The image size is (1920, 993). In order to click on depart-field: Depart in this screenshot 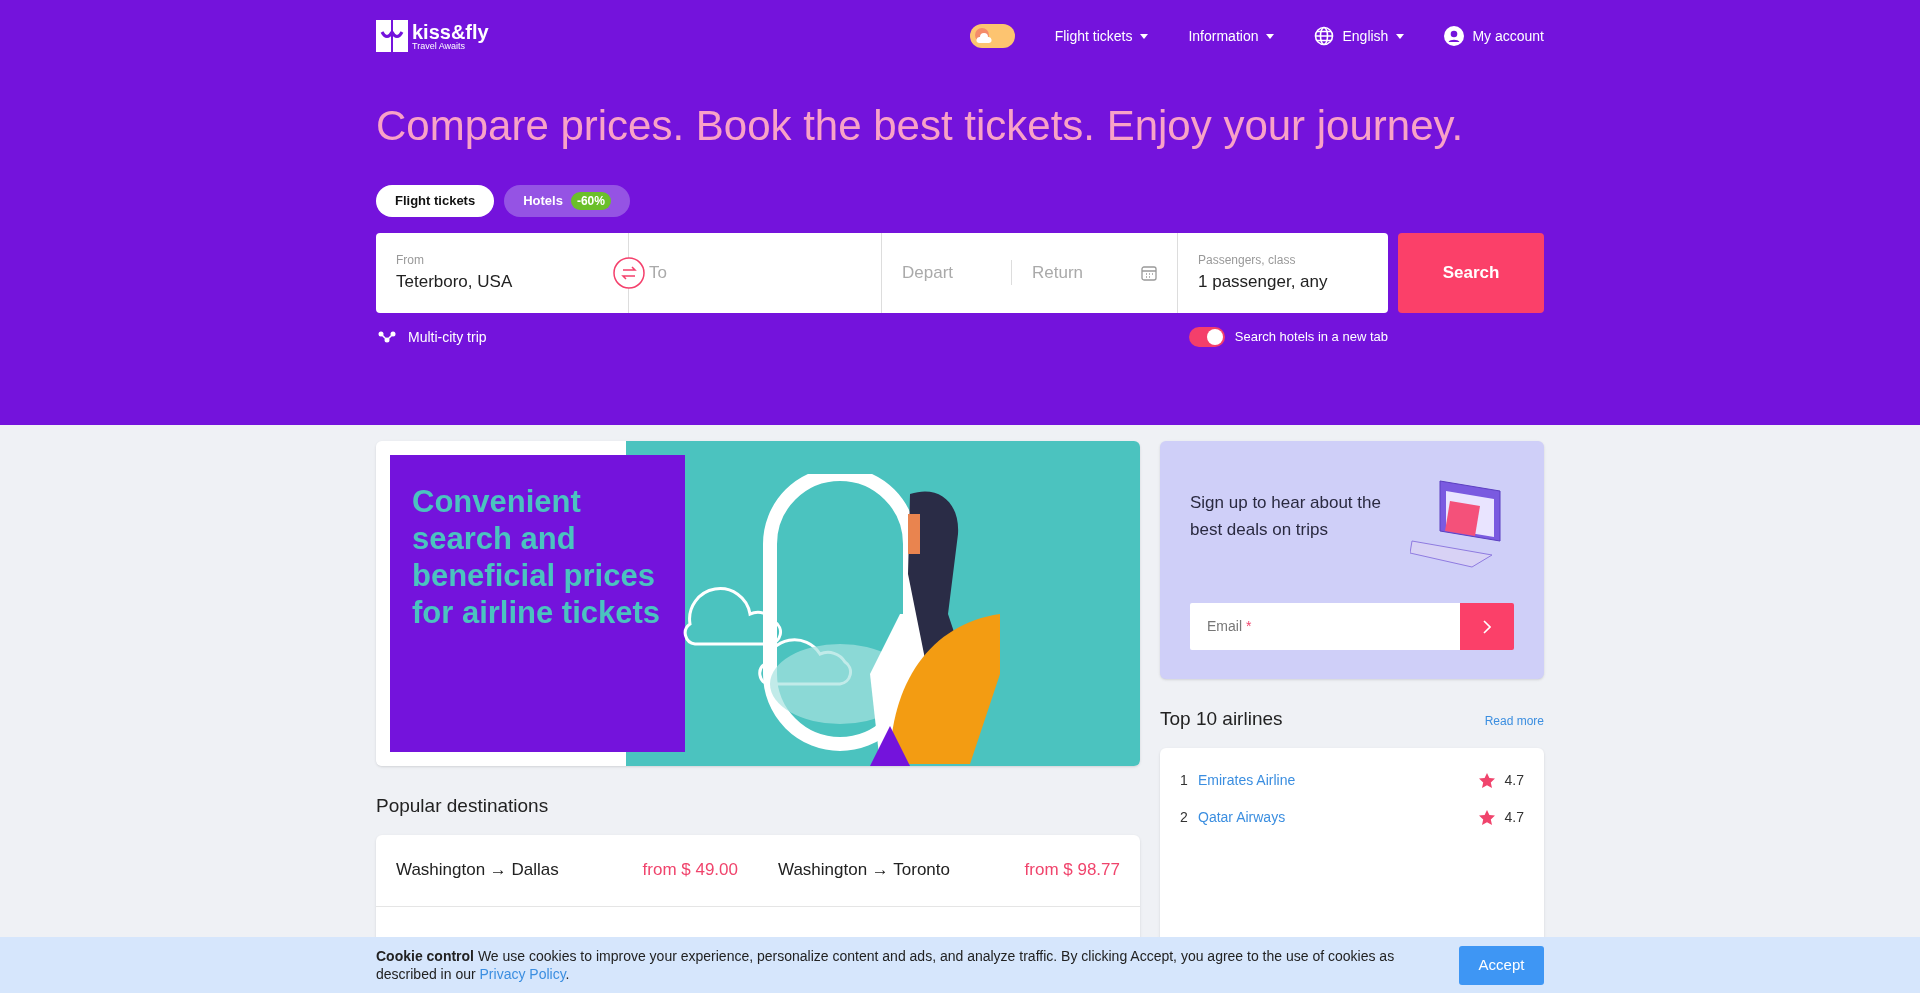, I will do `click(957, 272)`.